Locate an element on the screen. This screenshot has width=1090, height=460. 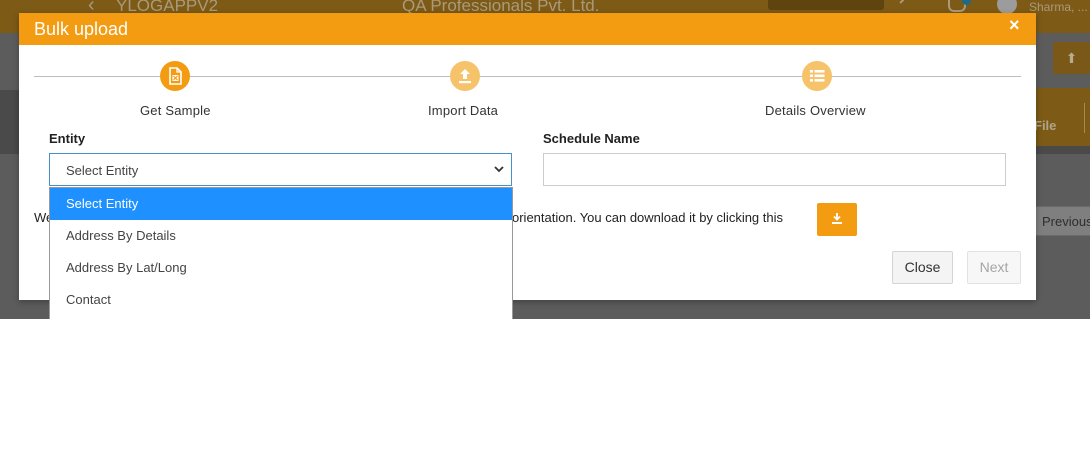
entity-select-value: Select Entity is located at coordinates (102, 170).